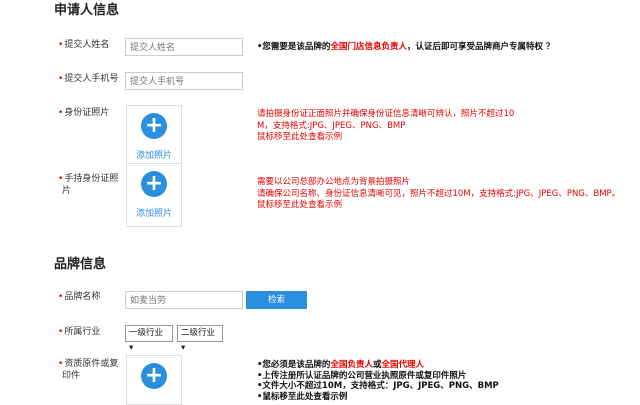 The width and height of the screenshot is (640, 405). I want to click on submitter-name-input, so click(184, 47).